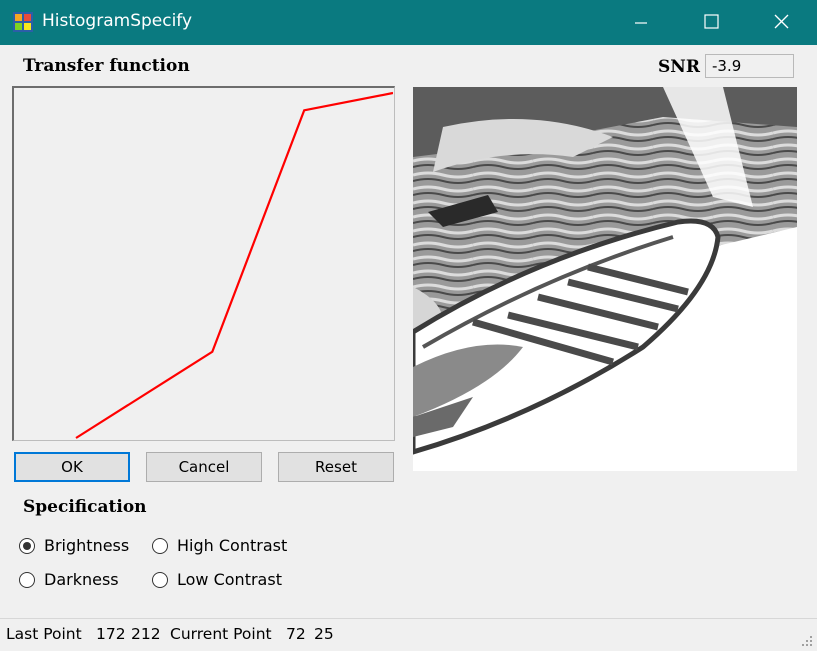  I want to click on radio-high-contrast: High Contrast, so click(219, 545).